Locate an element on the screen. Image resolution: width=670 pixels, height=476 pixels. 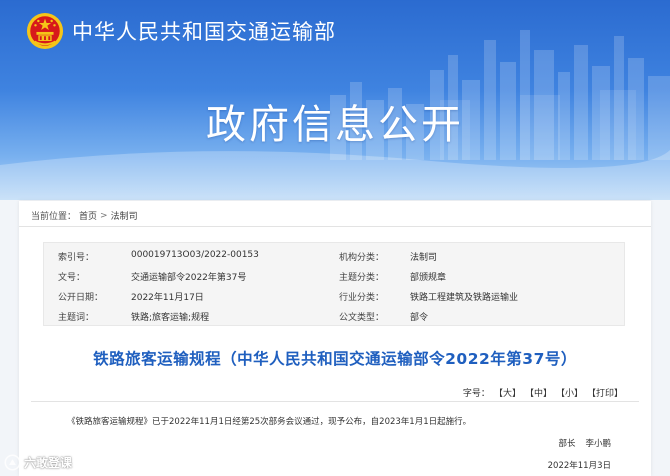
signing-date: 2022年11月3日 is located at coordinates (579, 466).